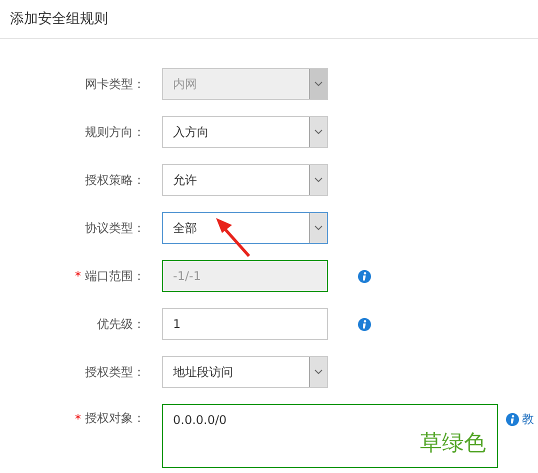 The width and height of the screenshot is (538, 473). Describe the element at coordinates (528, 419) in the screenshot. I see `help-link: 教` at that location.